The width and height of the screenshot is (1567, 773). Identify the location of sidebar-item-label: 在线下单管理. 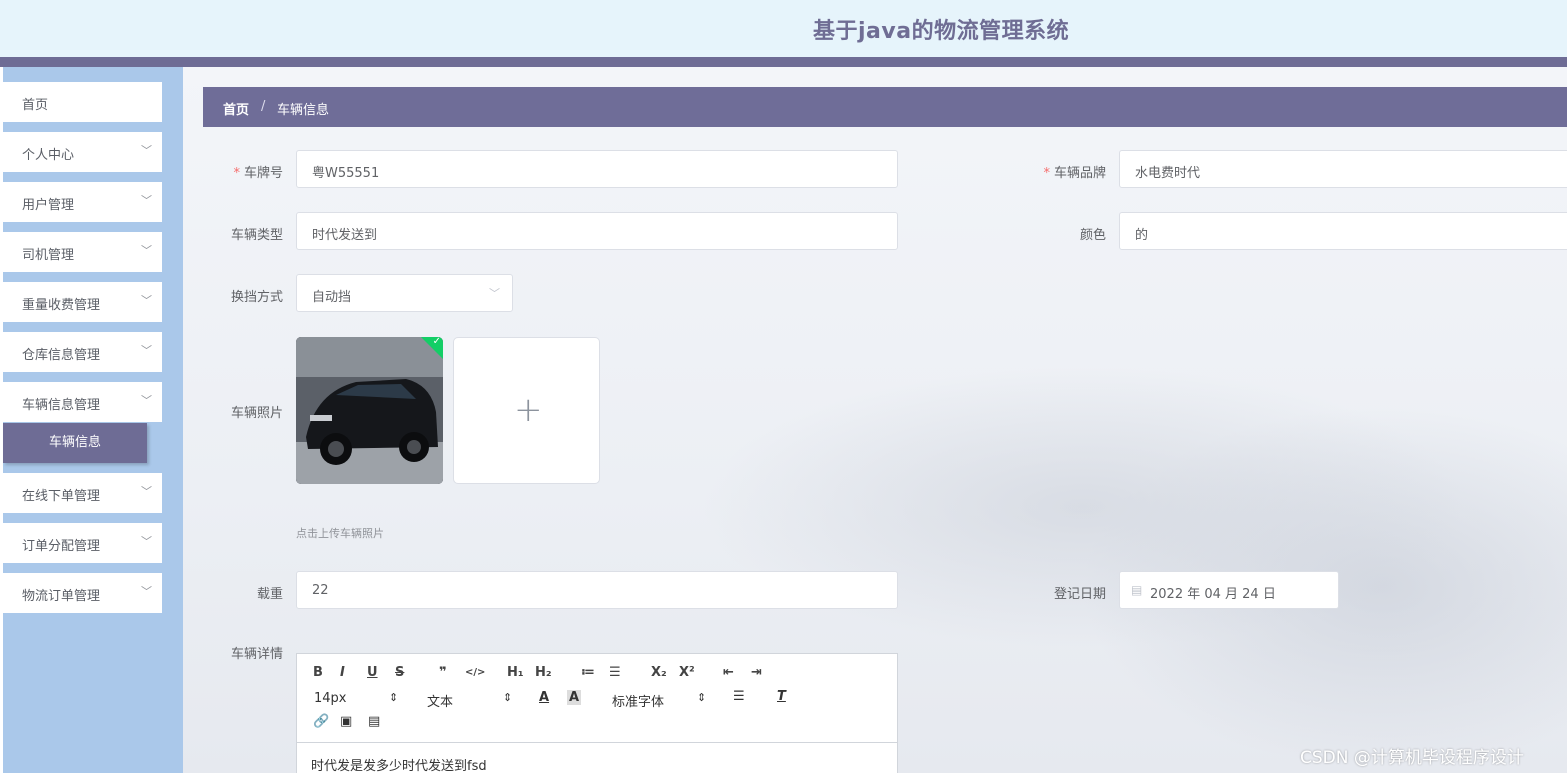
(61, 496).